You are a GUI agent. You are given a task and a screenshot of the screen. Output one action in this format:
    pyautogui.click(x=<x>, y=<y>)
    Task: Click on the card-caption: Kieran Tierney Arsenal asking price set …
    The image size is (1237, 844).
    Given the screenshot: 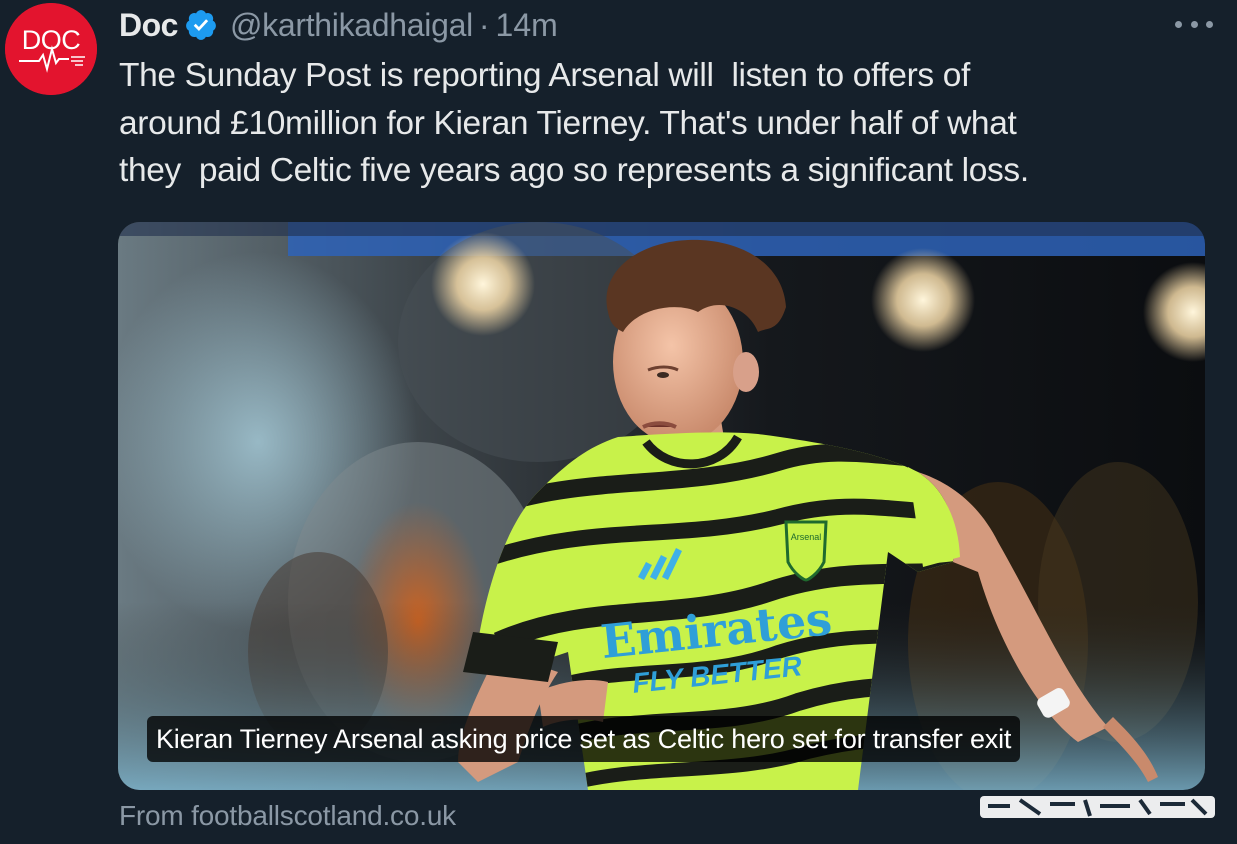 What is the action you would take?
    pyautogui.click(x=584, y=739)
    